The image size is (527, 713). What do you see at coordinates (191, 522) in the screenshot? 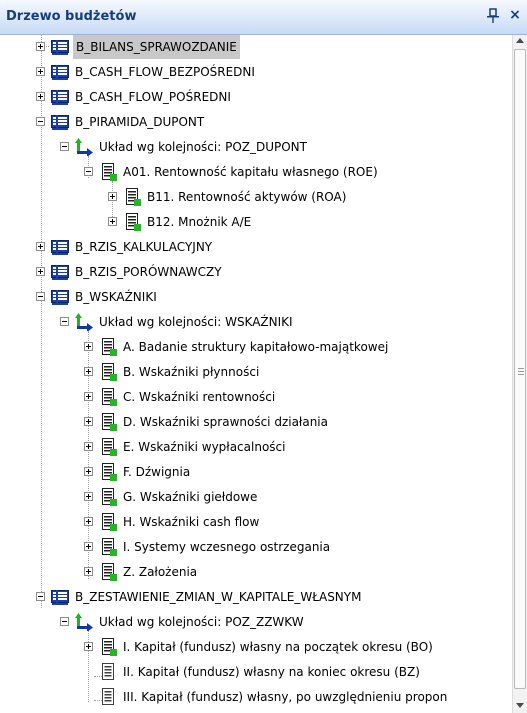
I see `tree-item-label: H. Wskaźniki cash flow` at bounding box center [191, 522].